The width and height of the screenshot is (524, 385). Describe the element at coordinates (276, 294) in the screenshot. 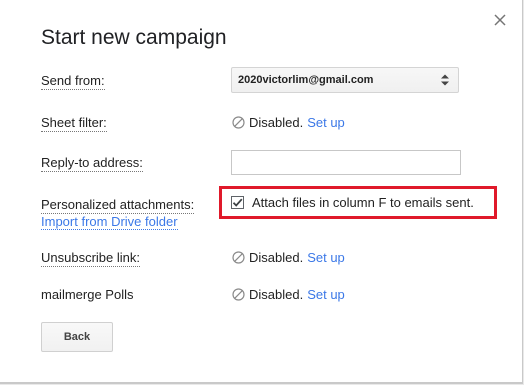

I see `polls-status-text: Disabled.` at that location.